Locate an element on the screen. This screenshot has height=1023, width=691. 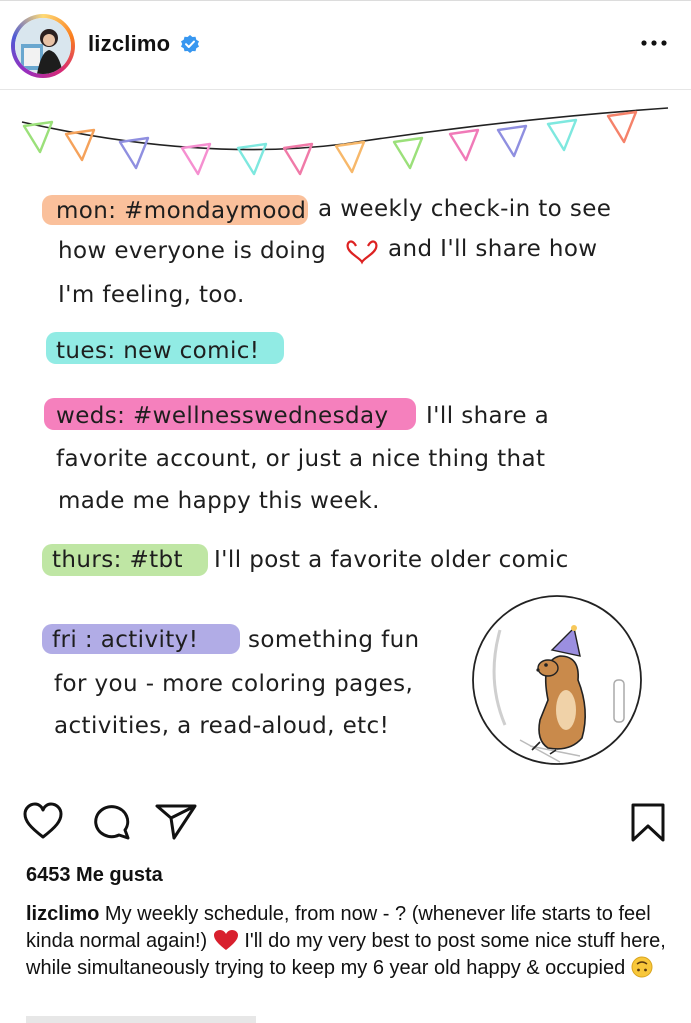
likes-count: 6453 Me gusta is located at coordinates (94, 875).